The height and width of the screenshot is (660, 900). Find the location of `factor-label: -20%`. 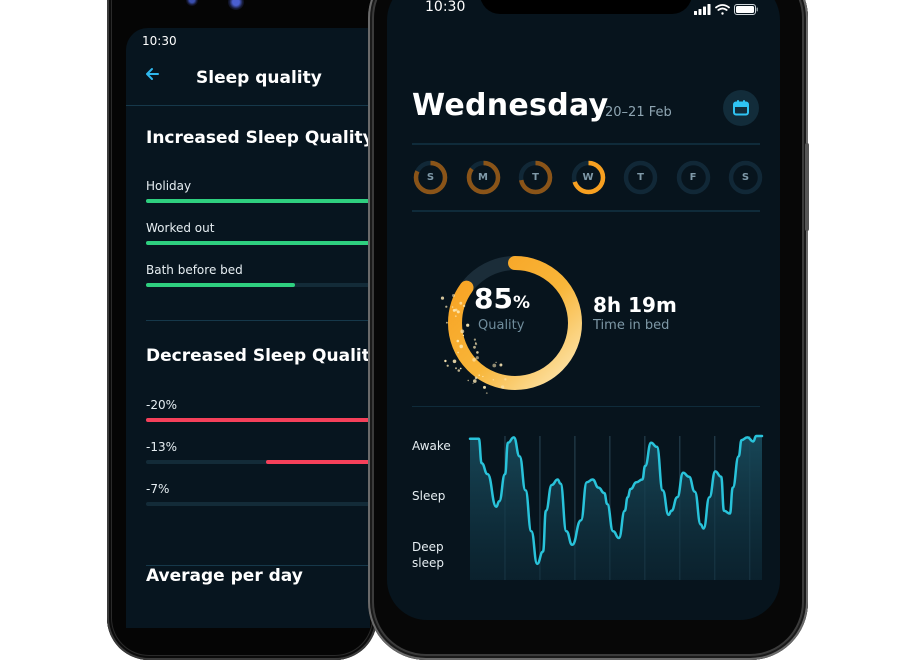

factor-label: -20% is located at coordinates (162, 405).